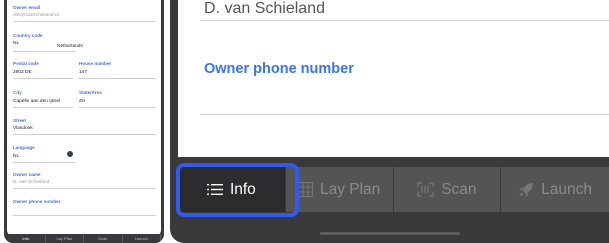 The width and height of the screenshot is (609, 243). Describe the element at coordinates (23, 128) in the screenshot. I see `street-value: Vlasdonk` at that location.